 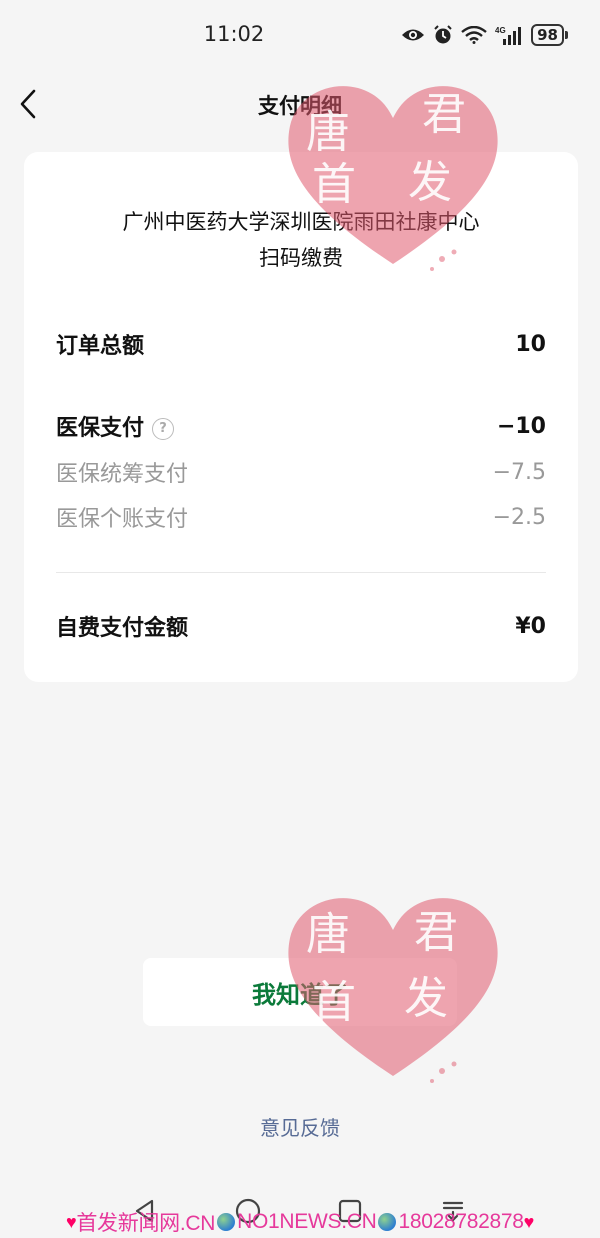 I want to click on personal-account-value: −2.5, so click(x=519, y=517).